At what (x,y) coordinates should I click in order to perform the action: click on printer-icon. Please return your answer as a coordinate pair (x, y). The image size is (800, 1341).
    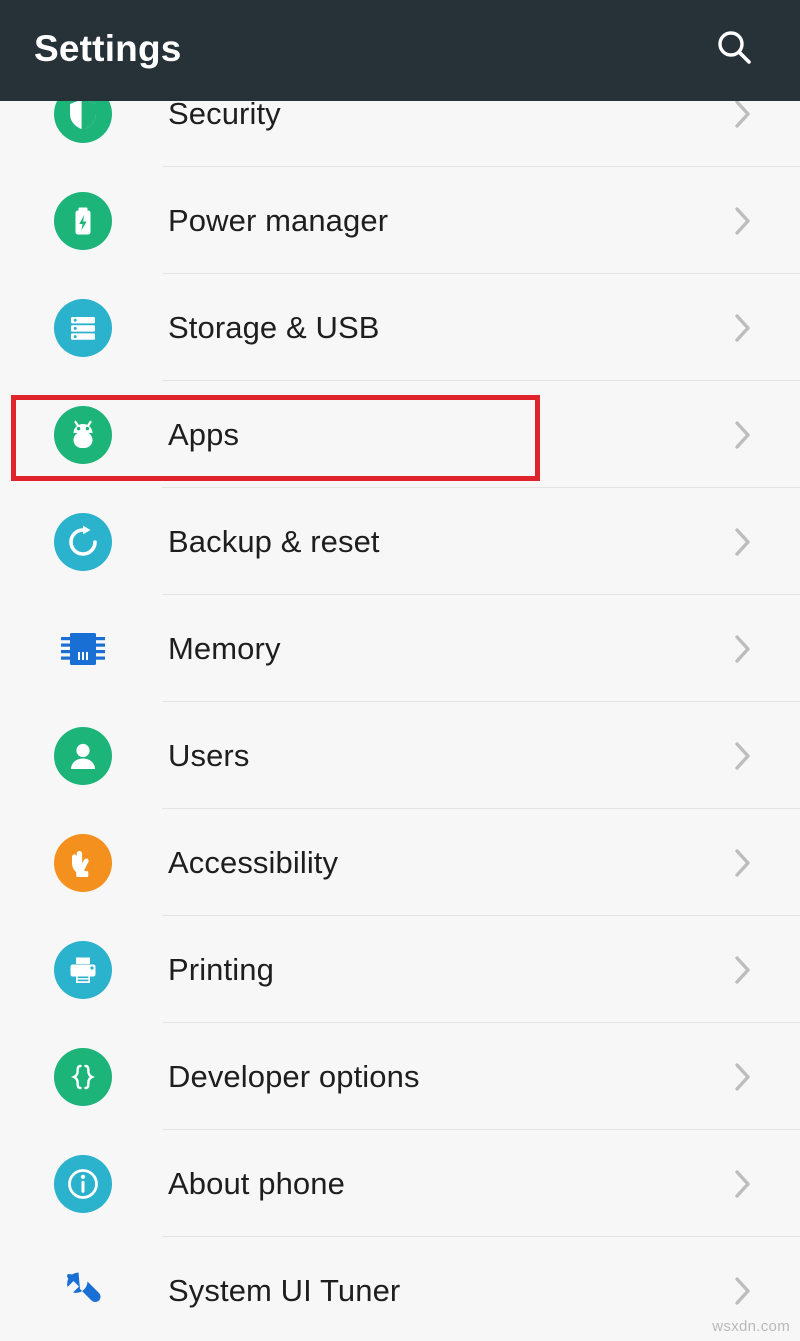
    Looking at the image, I should click on (83, 969).